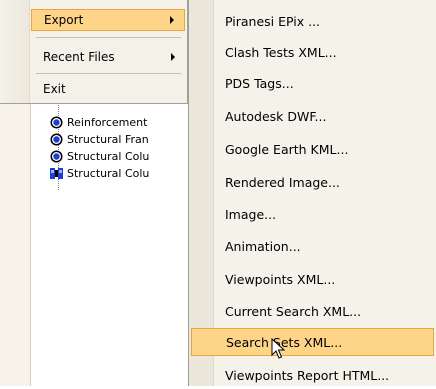  I want to click on tree-item: Reinforcement, so click(120, 122).